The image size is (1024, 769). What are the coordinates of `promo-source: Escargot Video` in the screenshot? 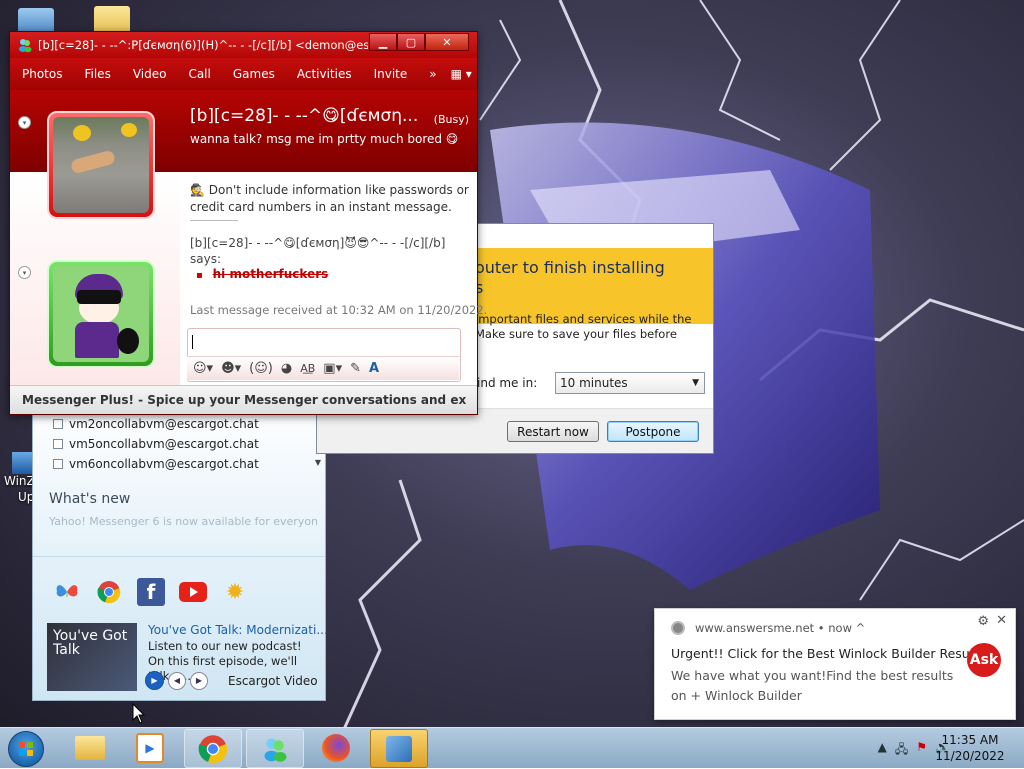 It's located at (273, 680).